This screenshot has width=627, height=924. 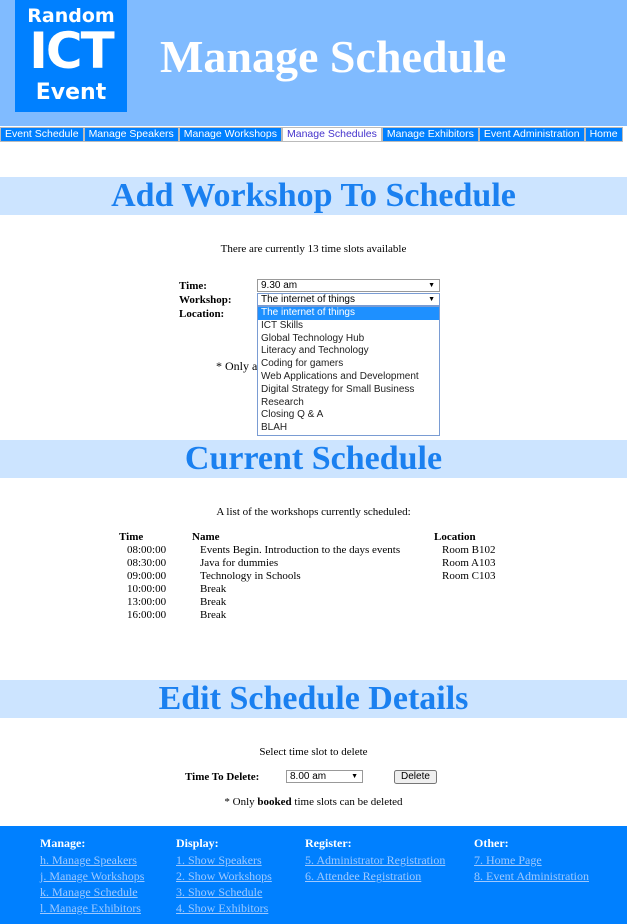 What do you see at coordinates (469, 550) in the screenshot?
I see `cell-location: Room B102` at bounding box center [469, 550].